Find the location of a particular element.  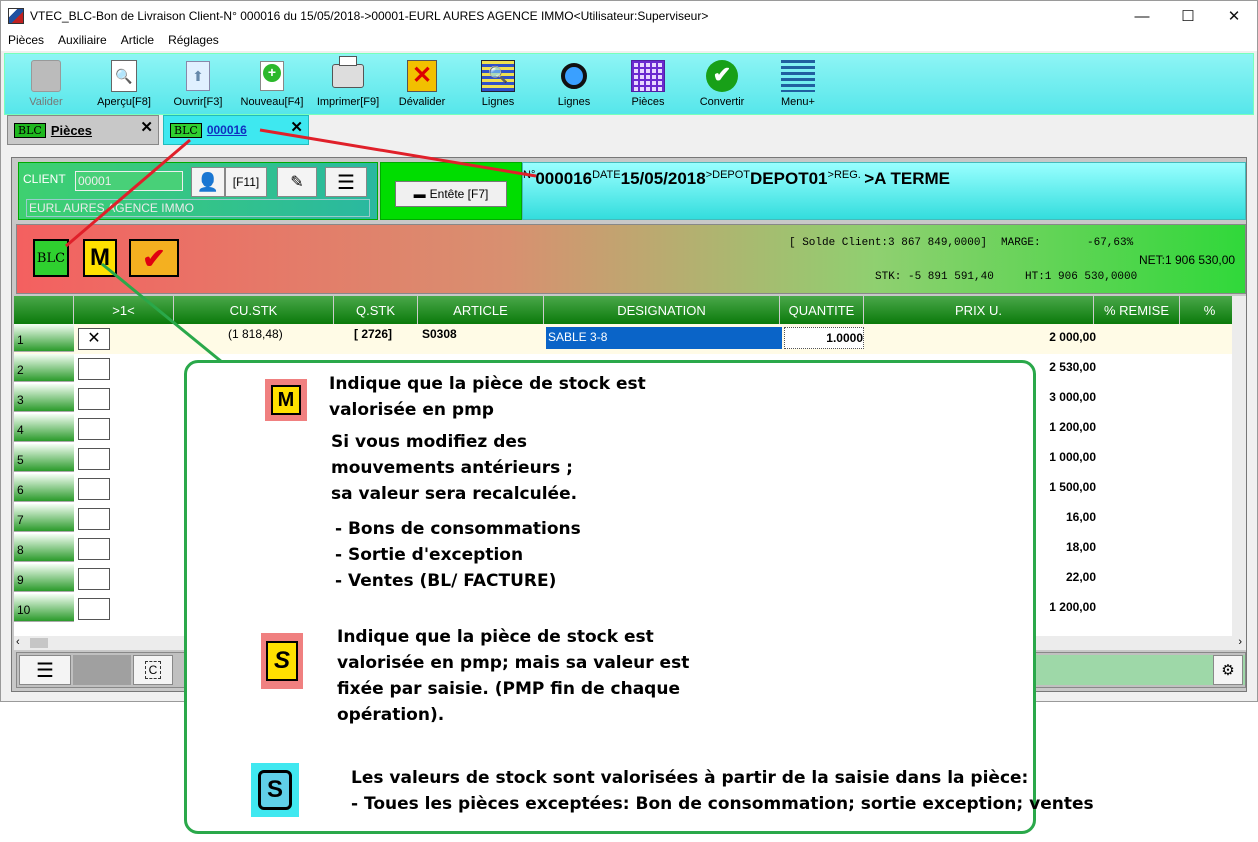

preview-icon: 🔍 is located at coordinates (124, 76).